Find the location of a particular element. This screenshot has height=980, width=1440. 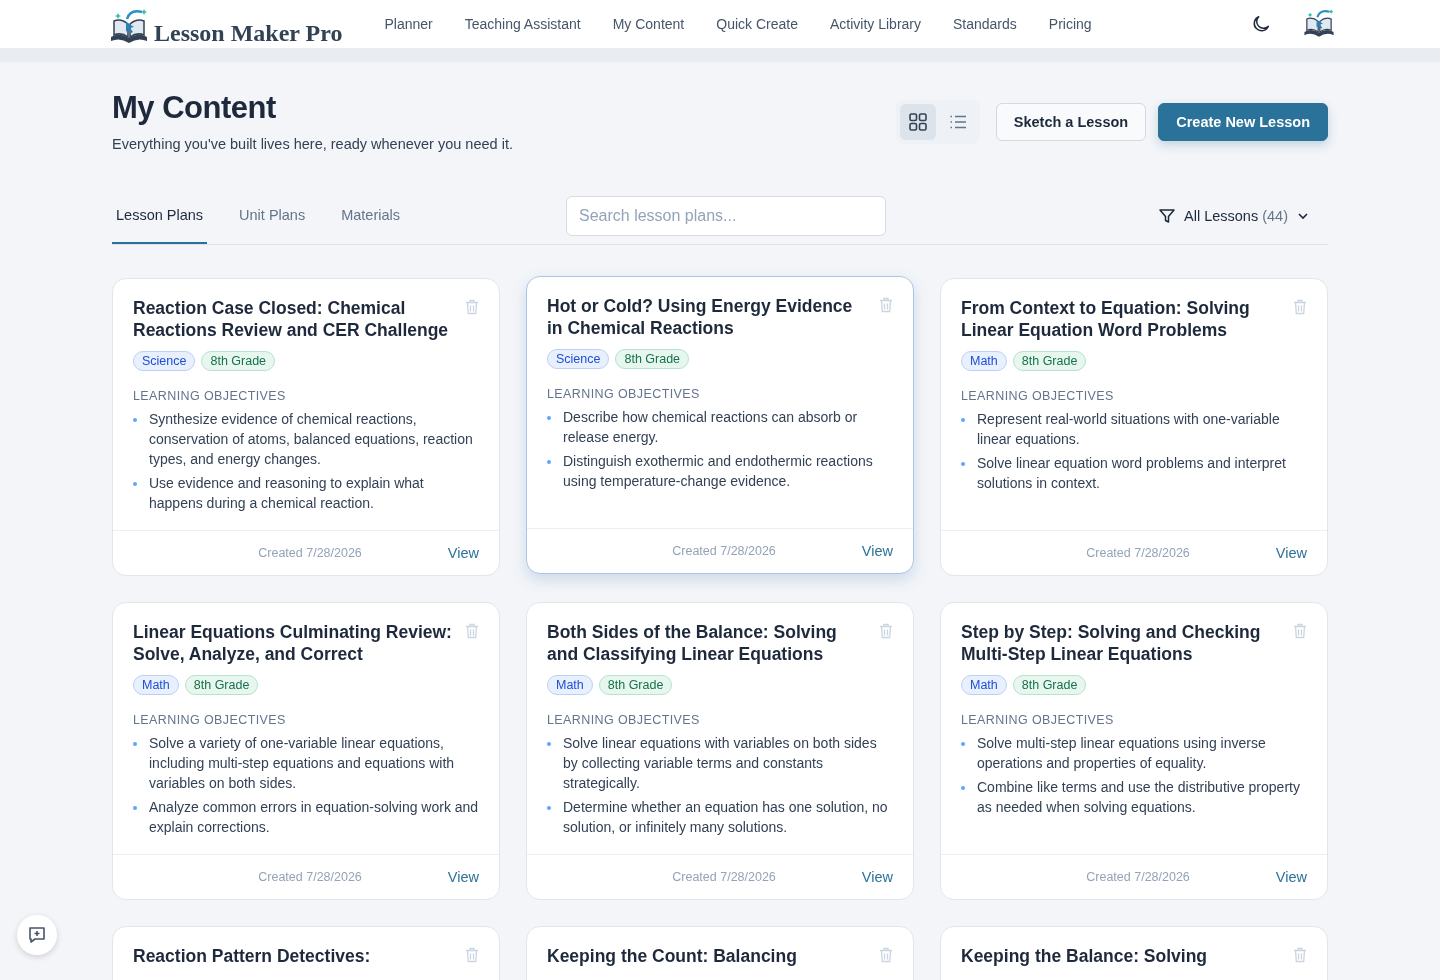

objective-text: Distinguish exothermic and endothermic reactions using temperature-change evidence. is located at coordinates (718, 471).